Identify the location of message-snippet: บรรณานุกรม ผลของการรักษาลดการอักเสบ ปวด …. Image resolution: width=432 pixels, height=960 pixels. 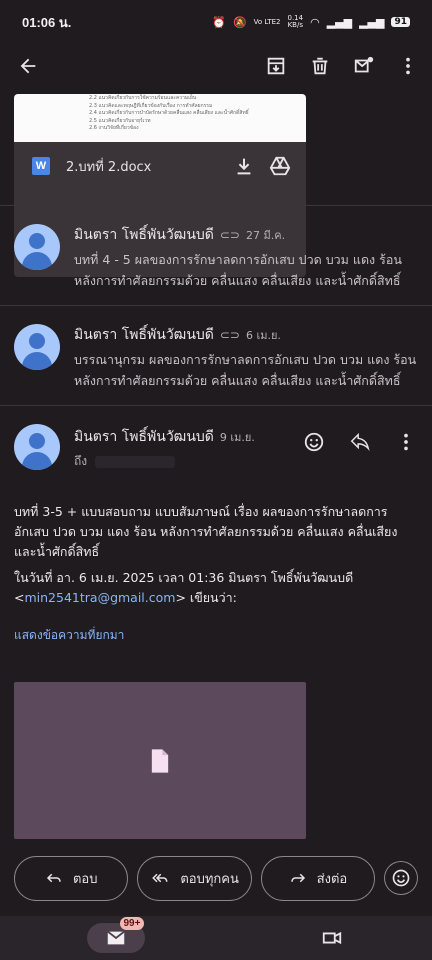
(245, 370).